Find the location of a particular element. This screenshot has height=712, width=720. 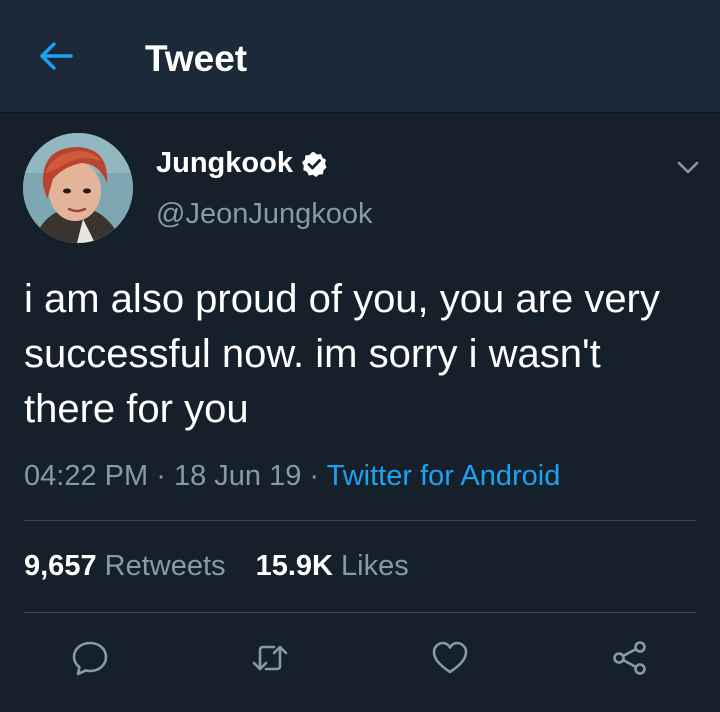

retweets-label: Retweets is located at coordinates (165, 566).